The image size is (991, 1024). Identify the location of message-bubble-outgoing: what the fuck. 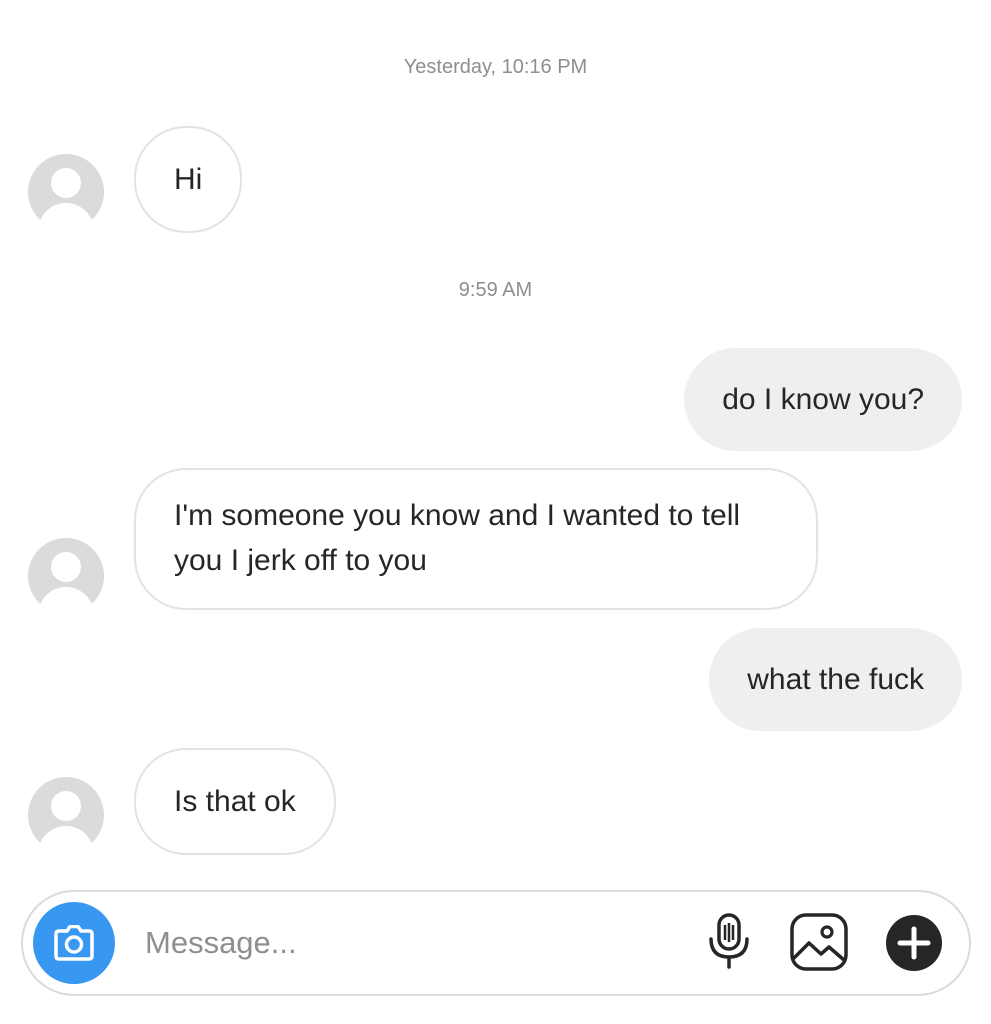
(835, 679).